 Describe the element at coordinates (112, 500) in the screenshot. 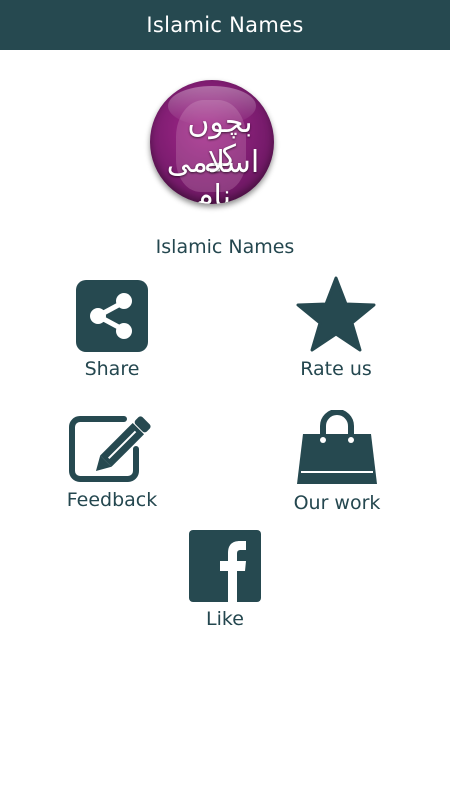

I see `feedback-label: Feedback` at that location.